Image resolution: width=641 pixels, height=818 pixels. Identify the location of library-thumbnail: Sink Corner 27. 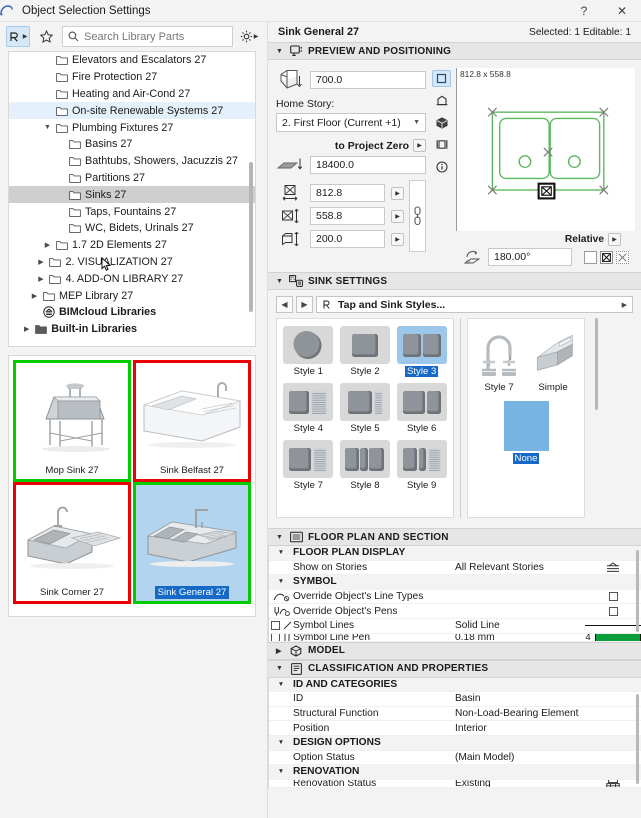
(72, 543).